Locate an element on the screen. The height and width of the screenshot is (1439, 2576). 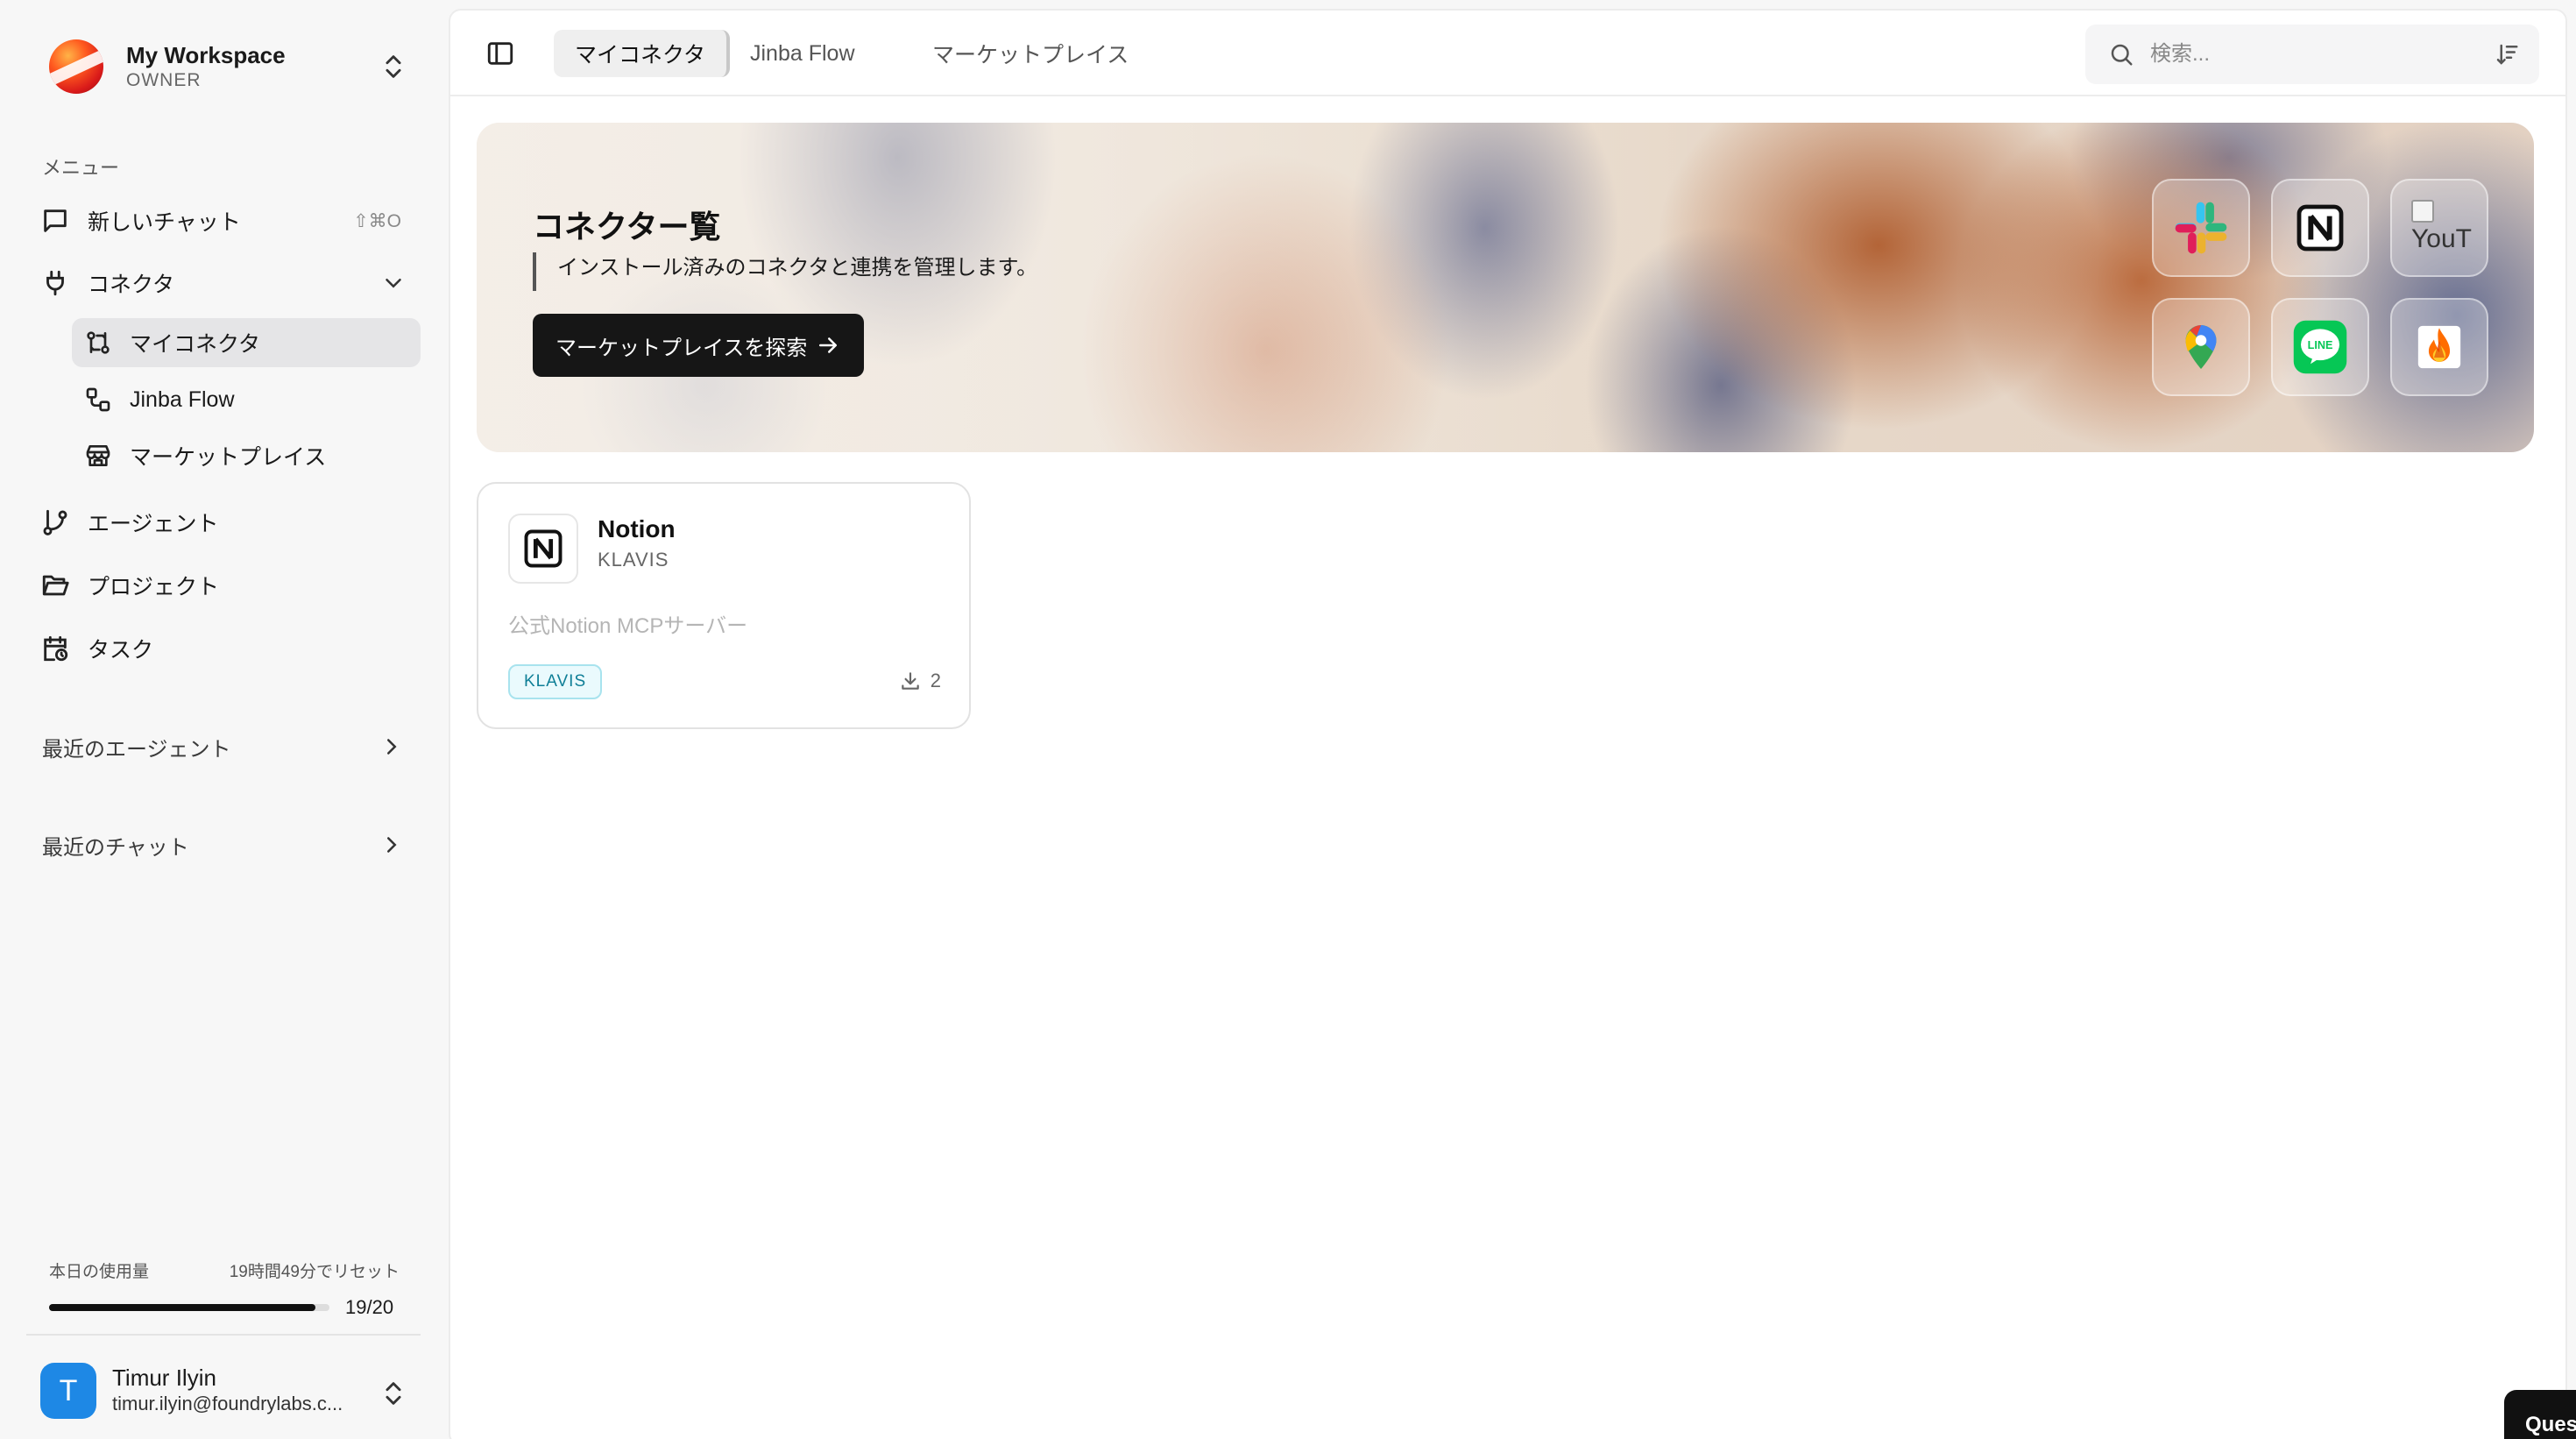
questions-button: Ques is located at coordinates (2540, 1415).